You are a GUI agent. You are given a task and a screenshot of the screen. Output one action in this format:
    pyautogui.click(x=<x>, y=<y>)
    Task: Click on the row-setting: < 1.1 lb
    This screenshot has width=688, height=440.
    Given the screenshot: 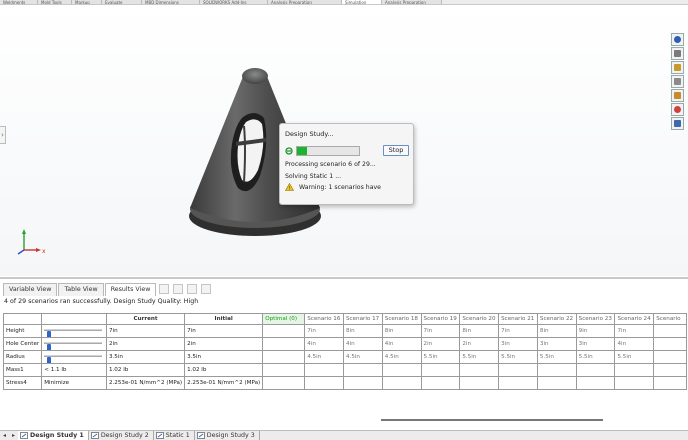 What is the action you would take?
    pyautogui.click(x=74, y=370)
    